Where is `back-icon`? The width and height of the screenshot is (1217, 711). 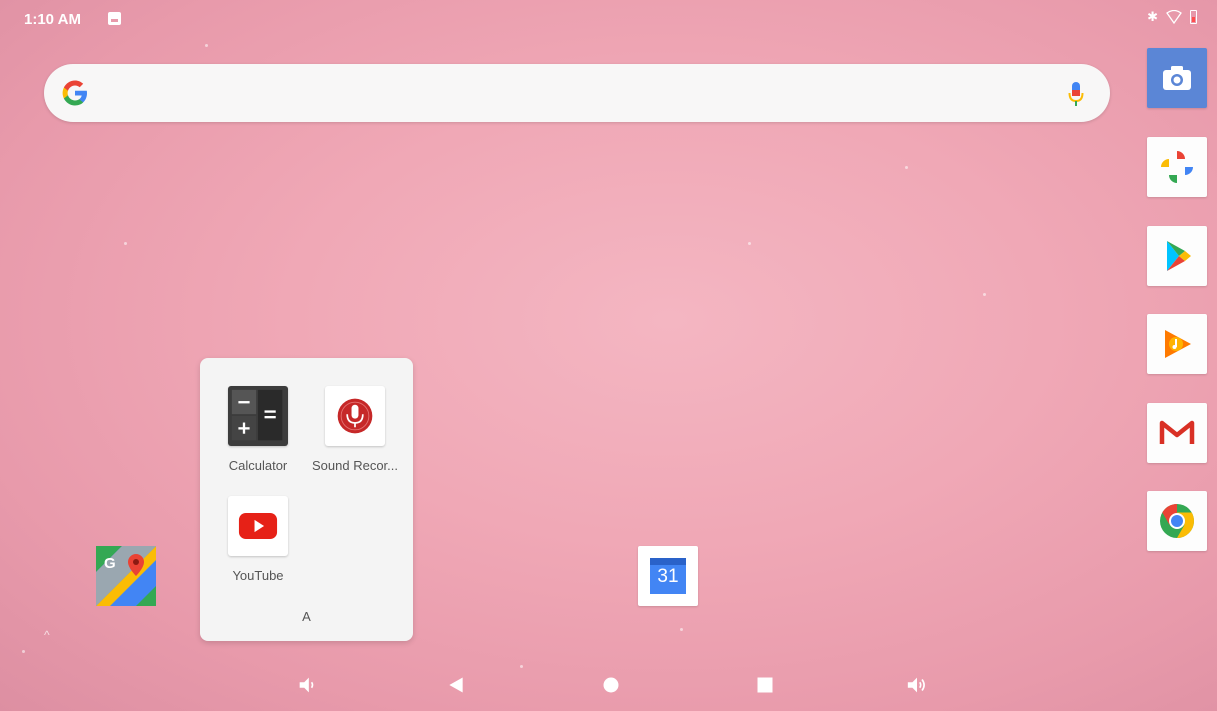
back-icon is located at coordinates (456, 685).